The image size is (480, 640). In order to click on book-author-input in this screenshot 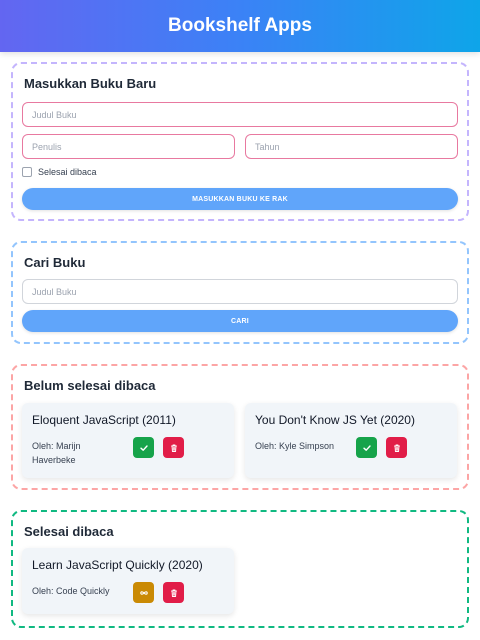, I will do `click(128, 146)`.